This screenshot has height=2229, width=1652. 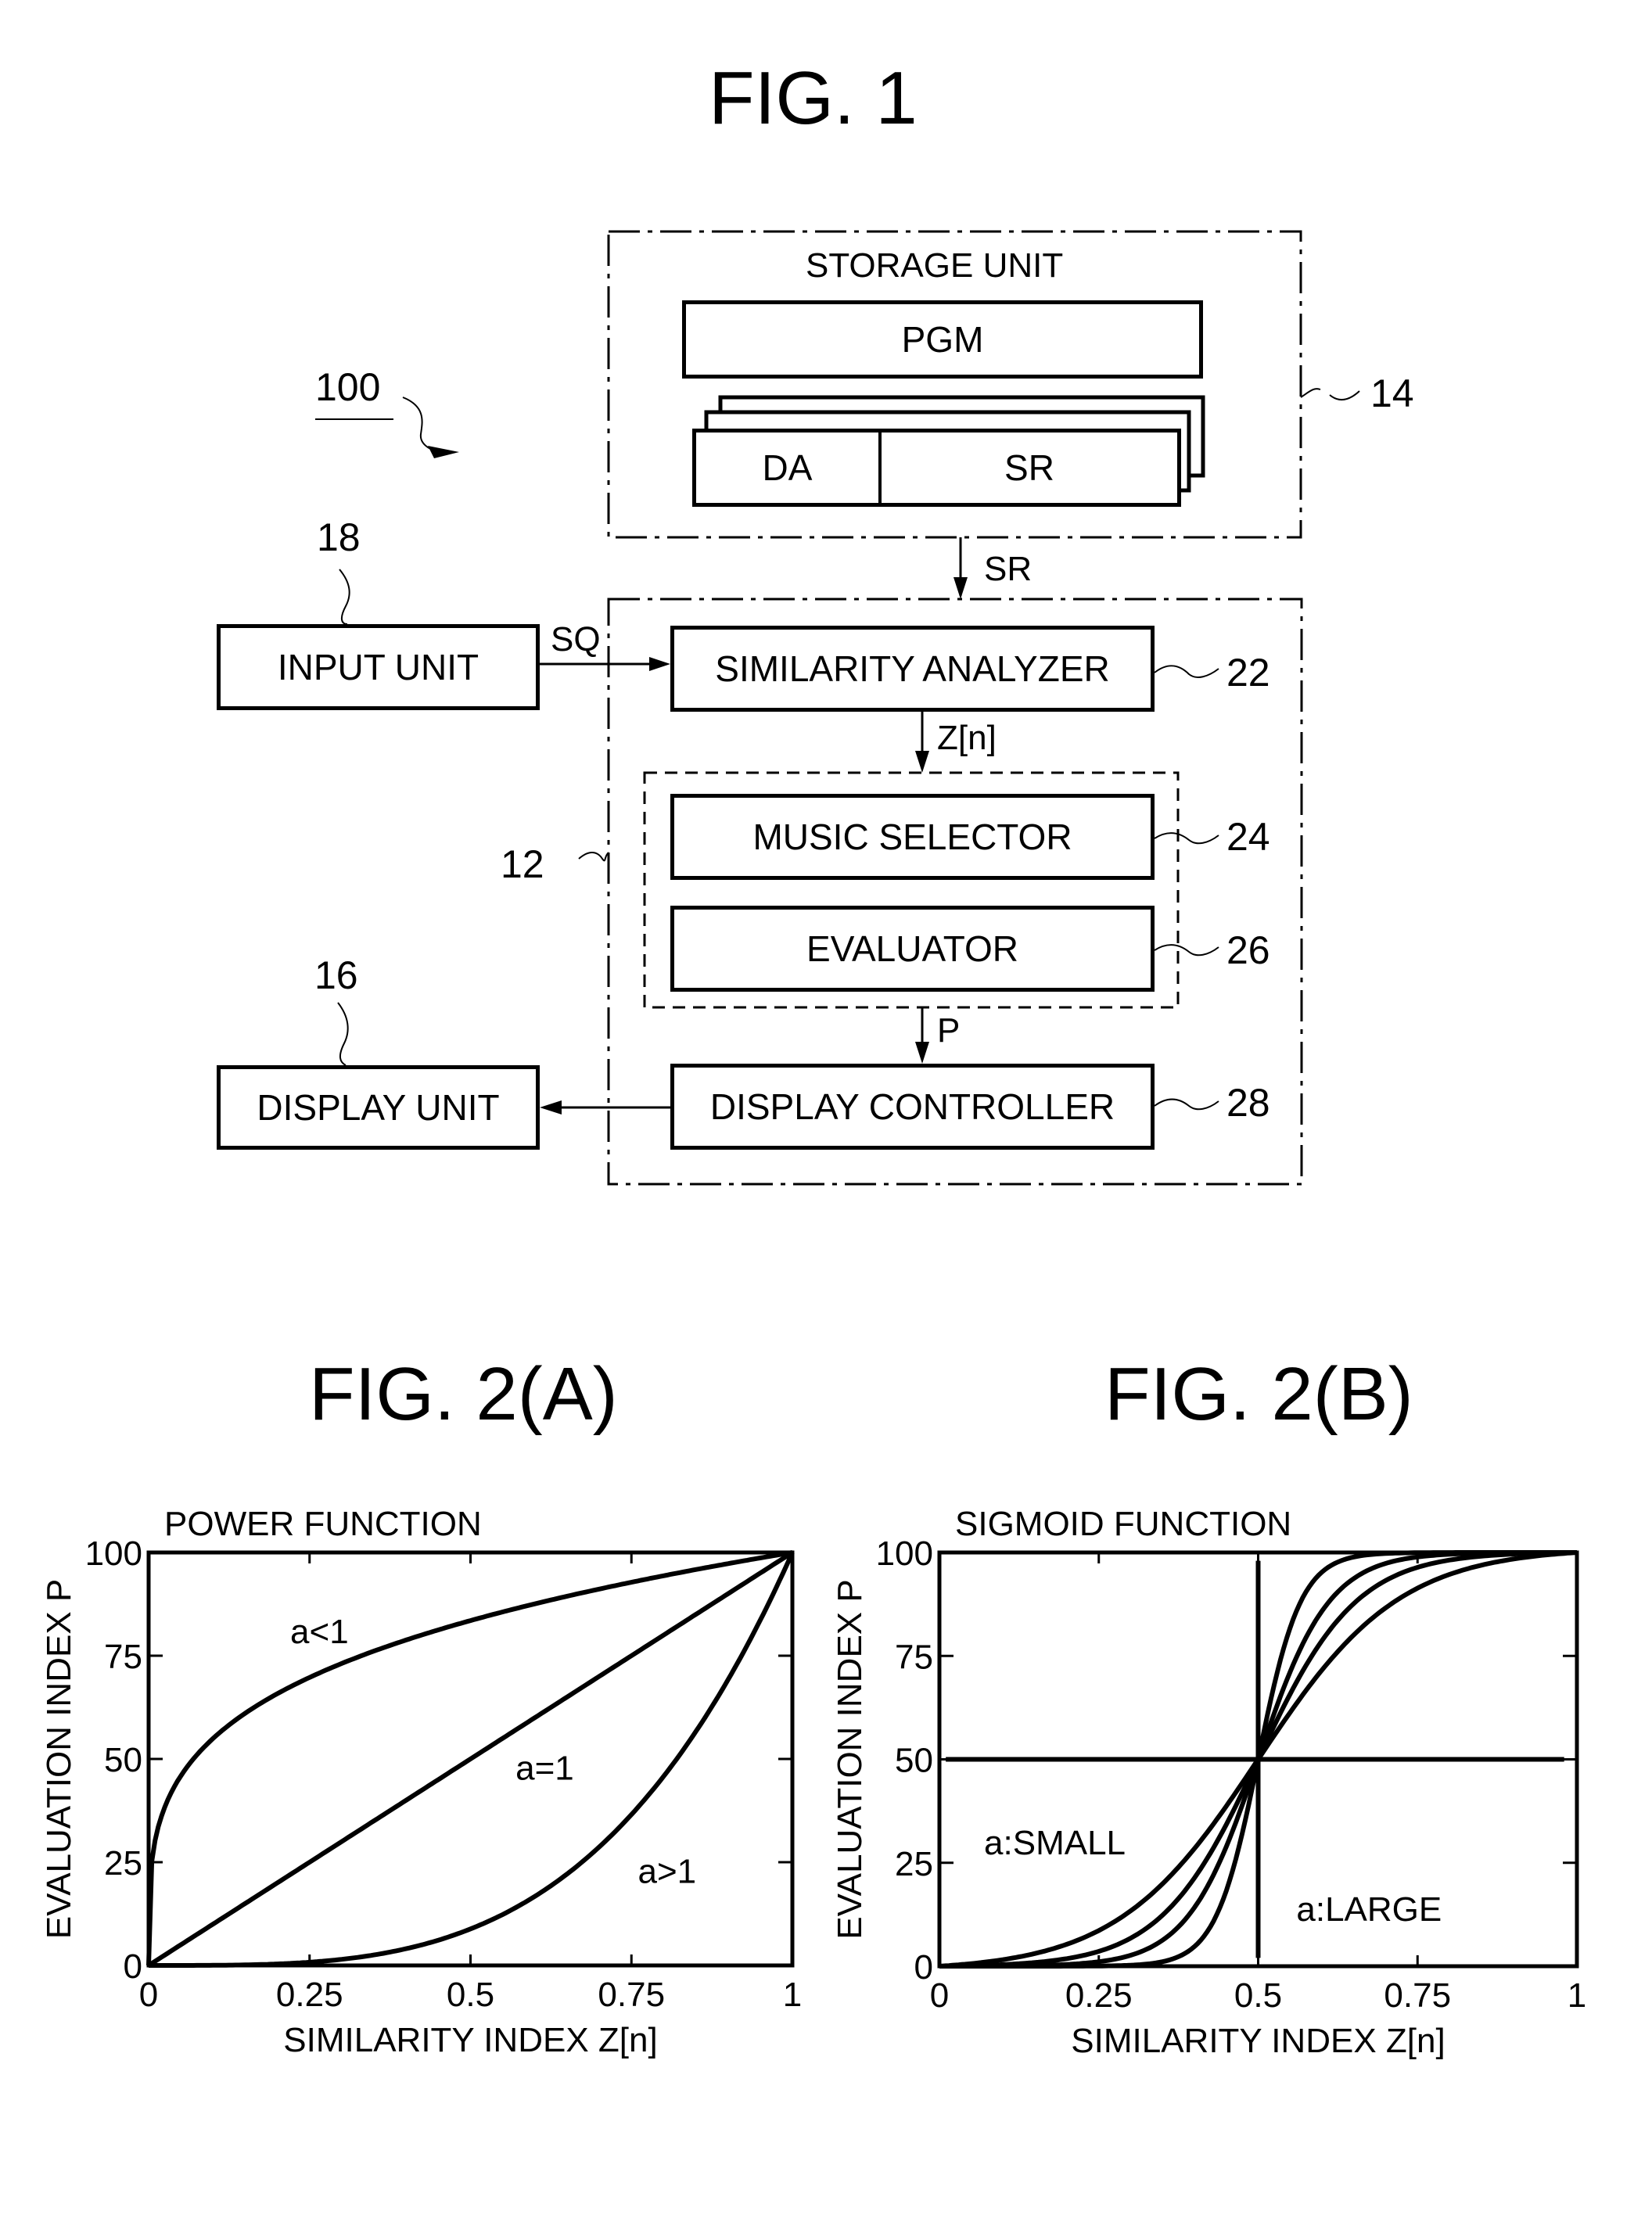 I want to click on y-tick-label: 0, so click(x=923, y=1967).